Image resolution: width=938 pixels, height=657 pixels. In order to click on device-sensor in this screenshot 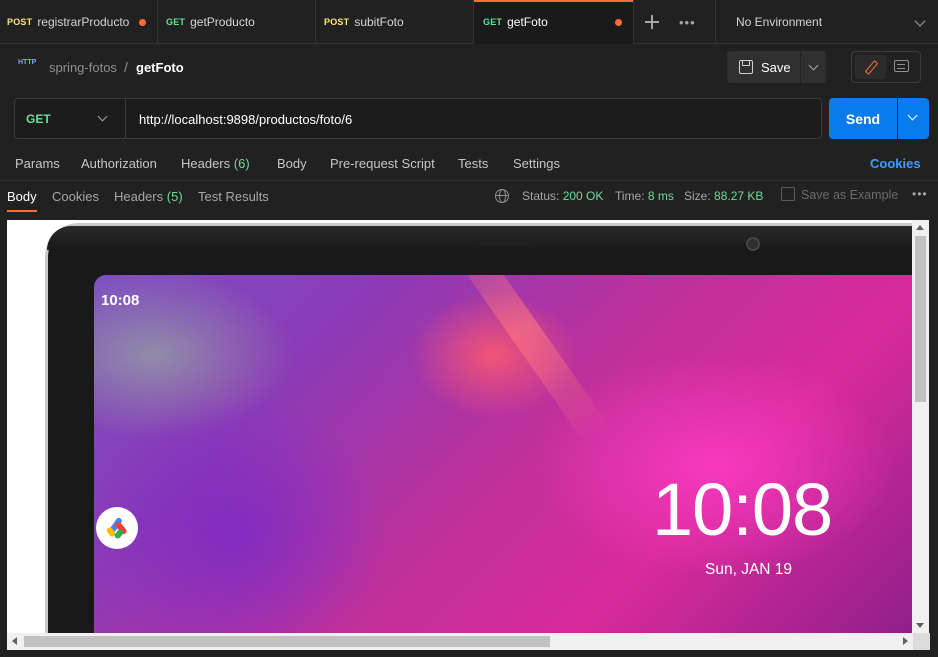, I will do `click(505, 243)`.